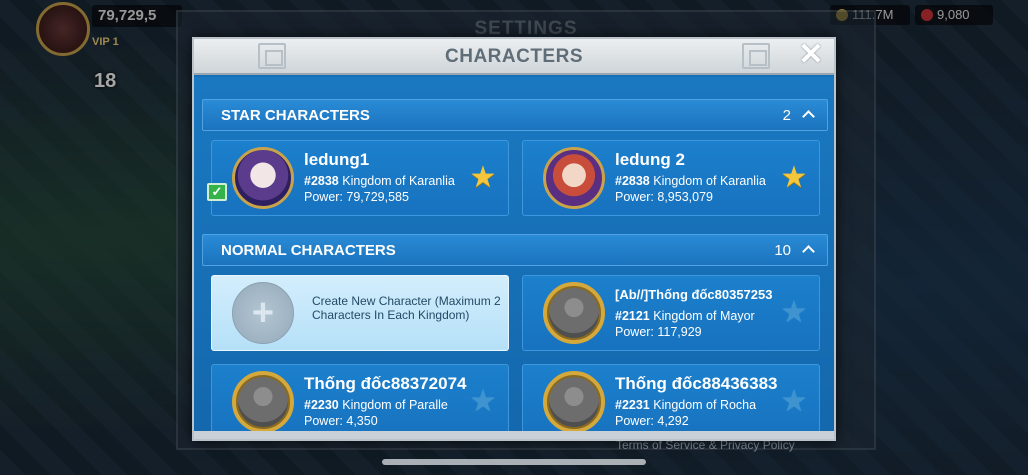 This screenshot has width=1028, height=475. What do you see at coordinates (217, 192) in the screenshot?
I see `selected-check-icon: ✓` at bounding box center [217, 192].